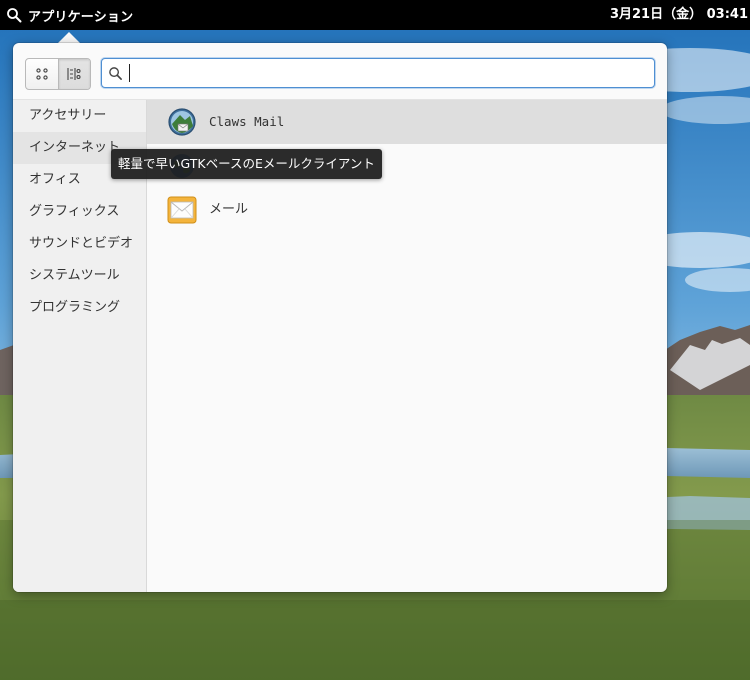 This screenshot has height=680, width=750. I want to click on category-view-icon, so click(74, 74).